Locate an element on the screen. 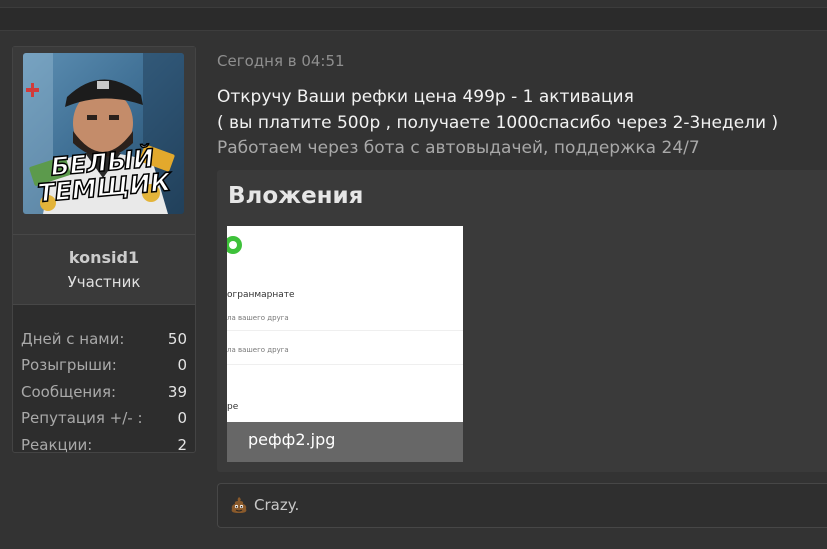 The width and height of the screenshot is (827, 549). stat-label: Дней с нами: is located at coordinates (73, 339).